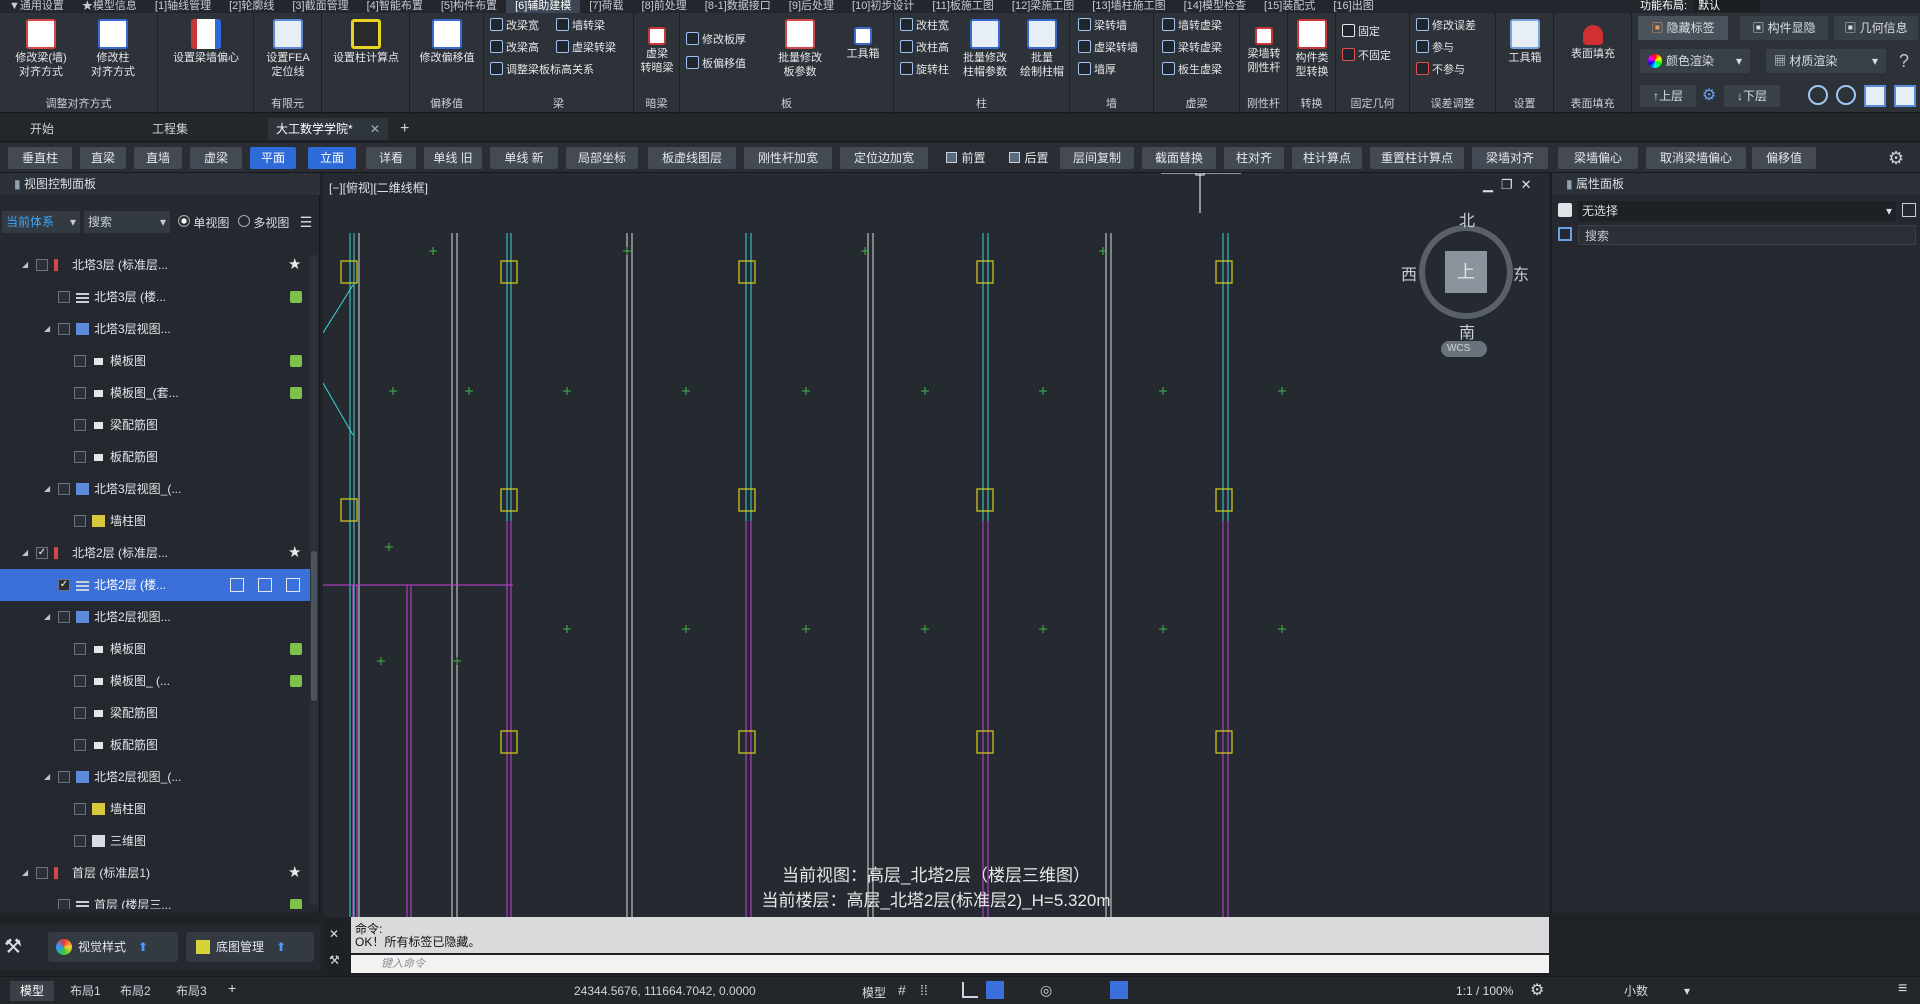 Image resolution: width=1920 pixels, height=1004 pixels. Describe the element at coordinates (273, 158) in the screenshot. I see `toolbar-button: 平面` at that location.